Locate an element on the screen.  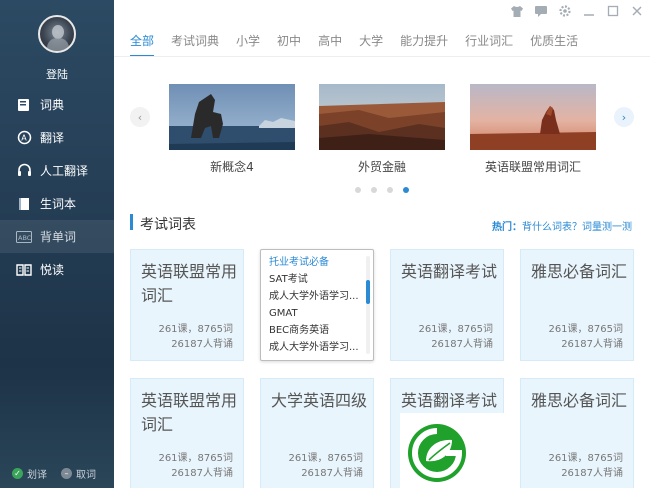
card-title: 英语翻译考试 is located at coordinates (449, 400).